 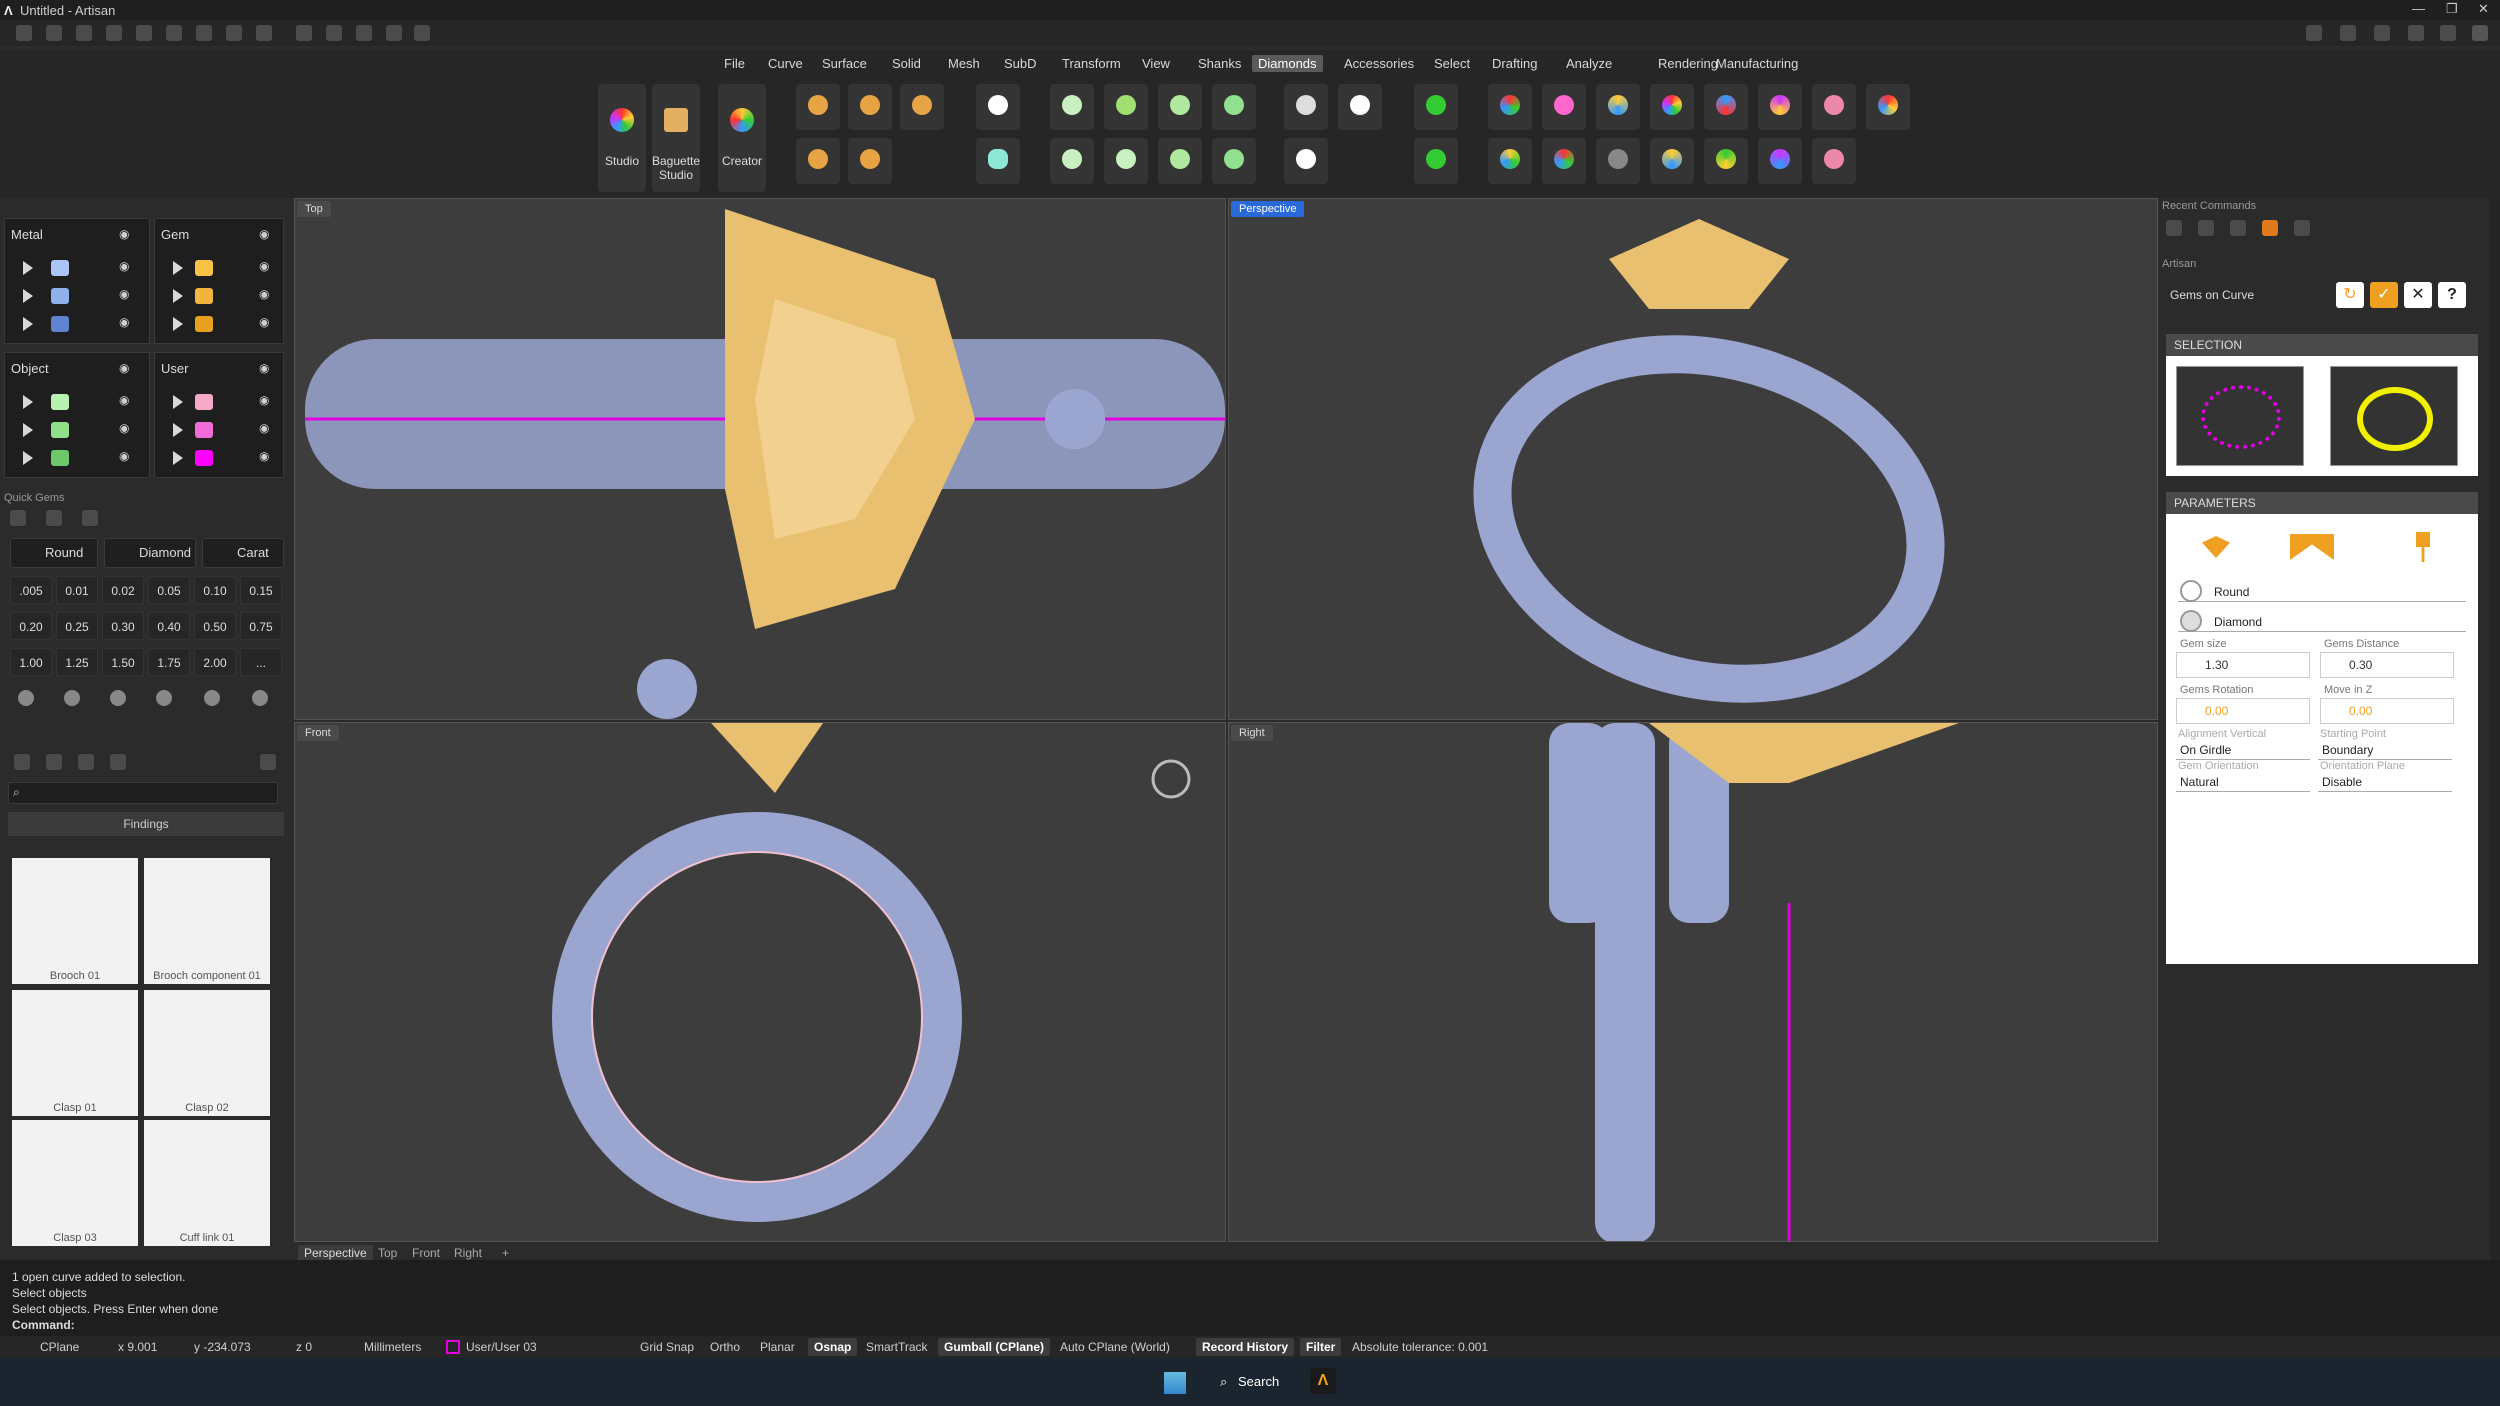 I want to click on tools-icon, so click(x=422, y=33).